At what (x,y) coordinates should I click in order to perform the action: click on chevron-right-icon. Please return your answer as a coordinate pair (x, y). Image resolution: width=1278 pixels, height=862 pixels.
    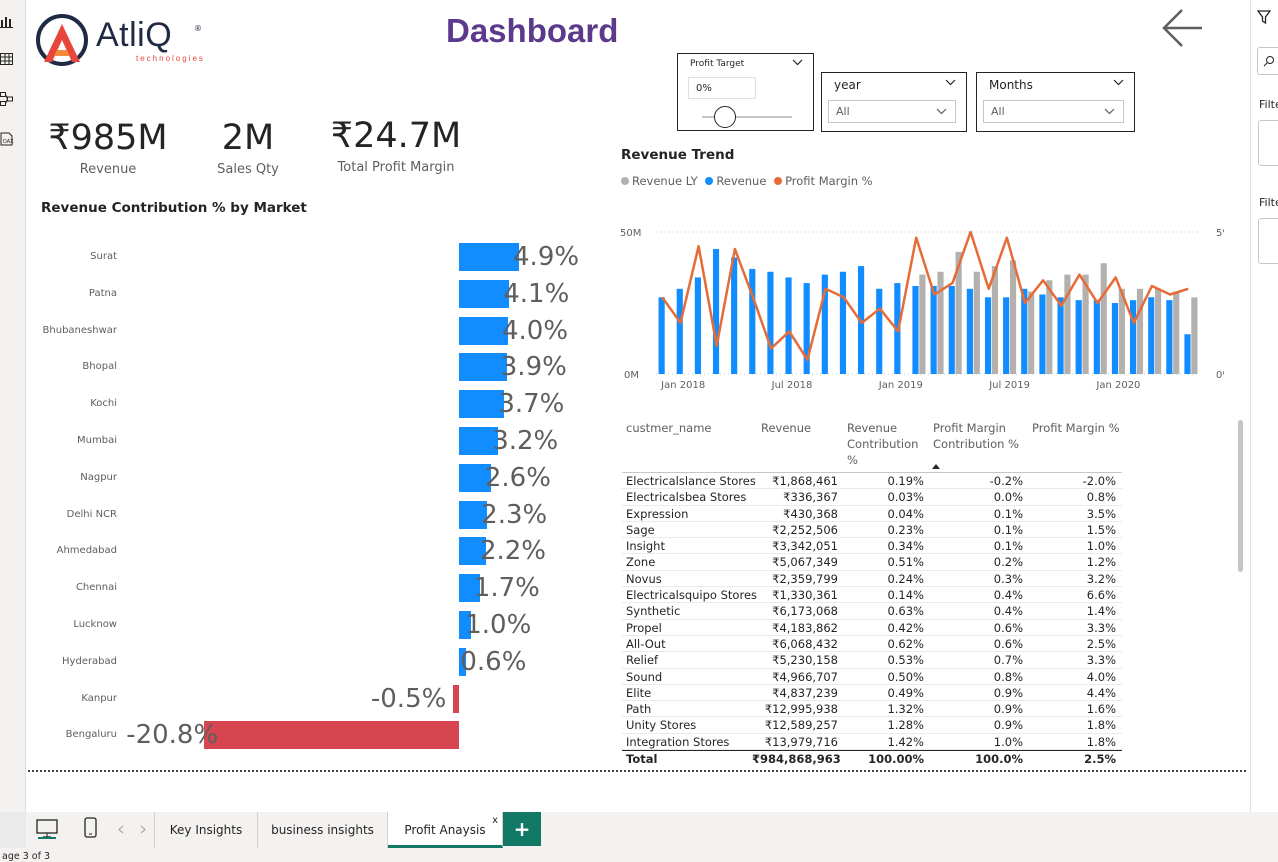
    Looking at the image, I should click on (143, 829).